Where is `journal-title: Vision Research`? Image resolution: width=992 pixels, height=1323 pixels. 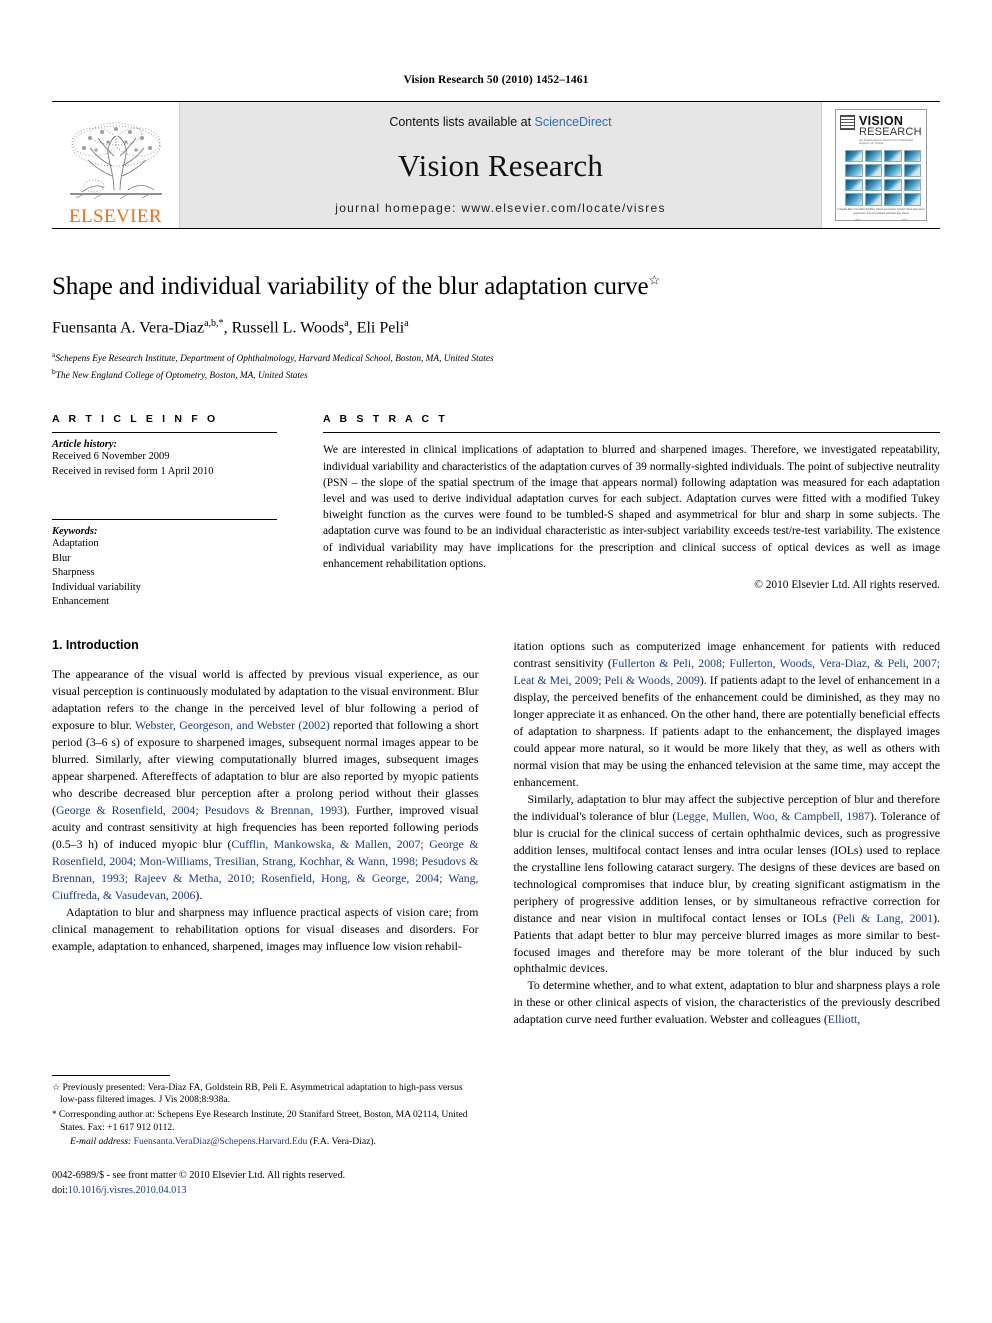
journal-title: Vision Research is located at coordinates (500, 165).